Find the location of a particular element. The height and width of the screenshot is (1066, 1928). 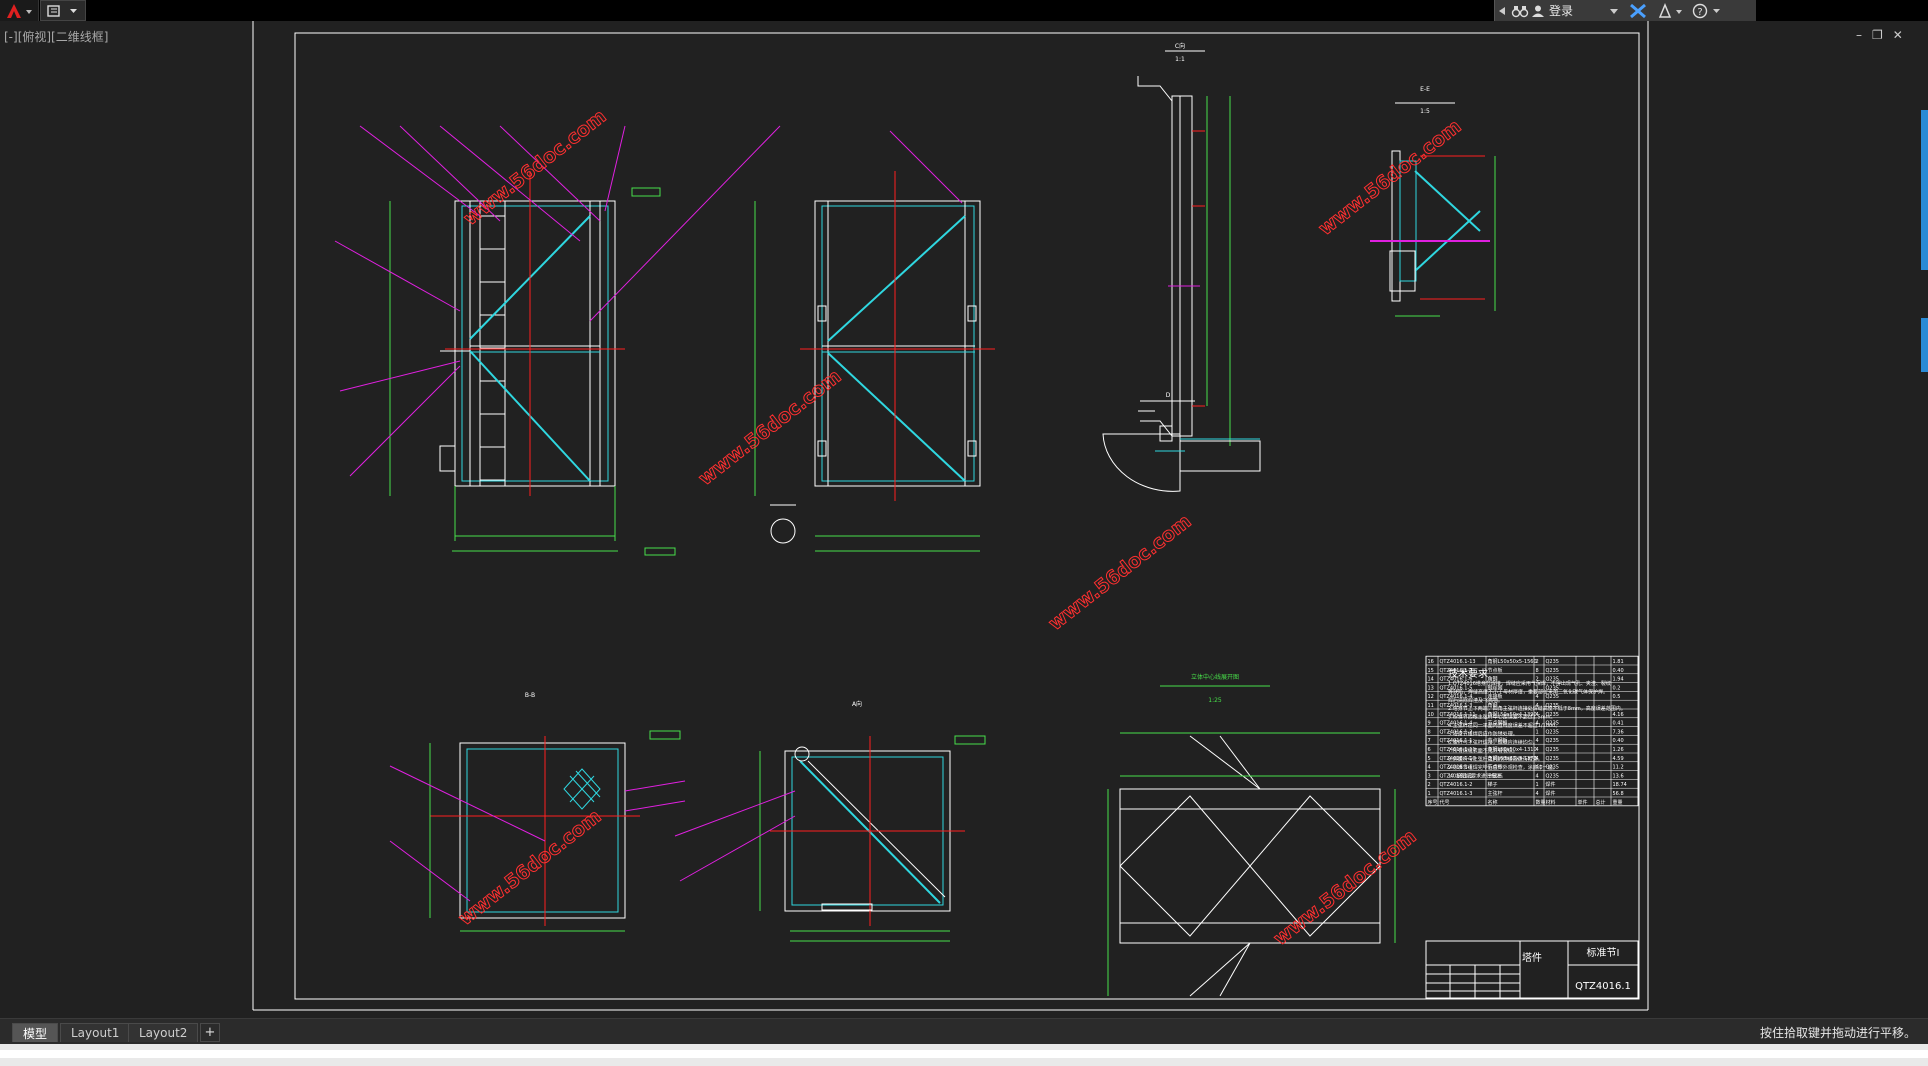

bom-header-cell: 单件 is located at coordinates (1583, 802).